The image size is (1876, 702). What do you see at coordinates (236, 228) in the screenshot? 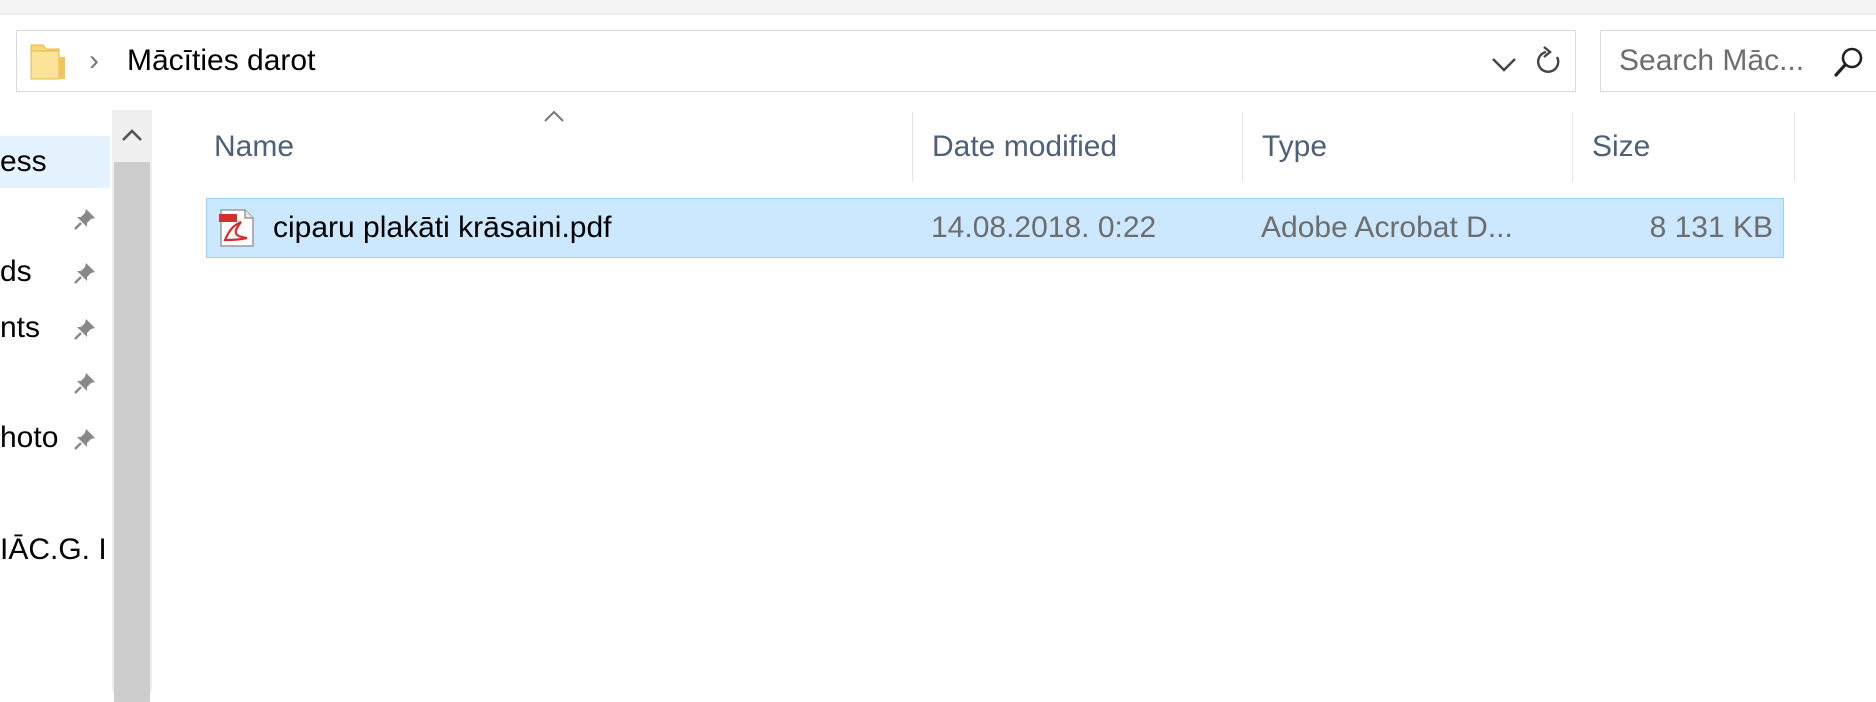
I see `pdf-file-icon` at bounding box center [236, 228].